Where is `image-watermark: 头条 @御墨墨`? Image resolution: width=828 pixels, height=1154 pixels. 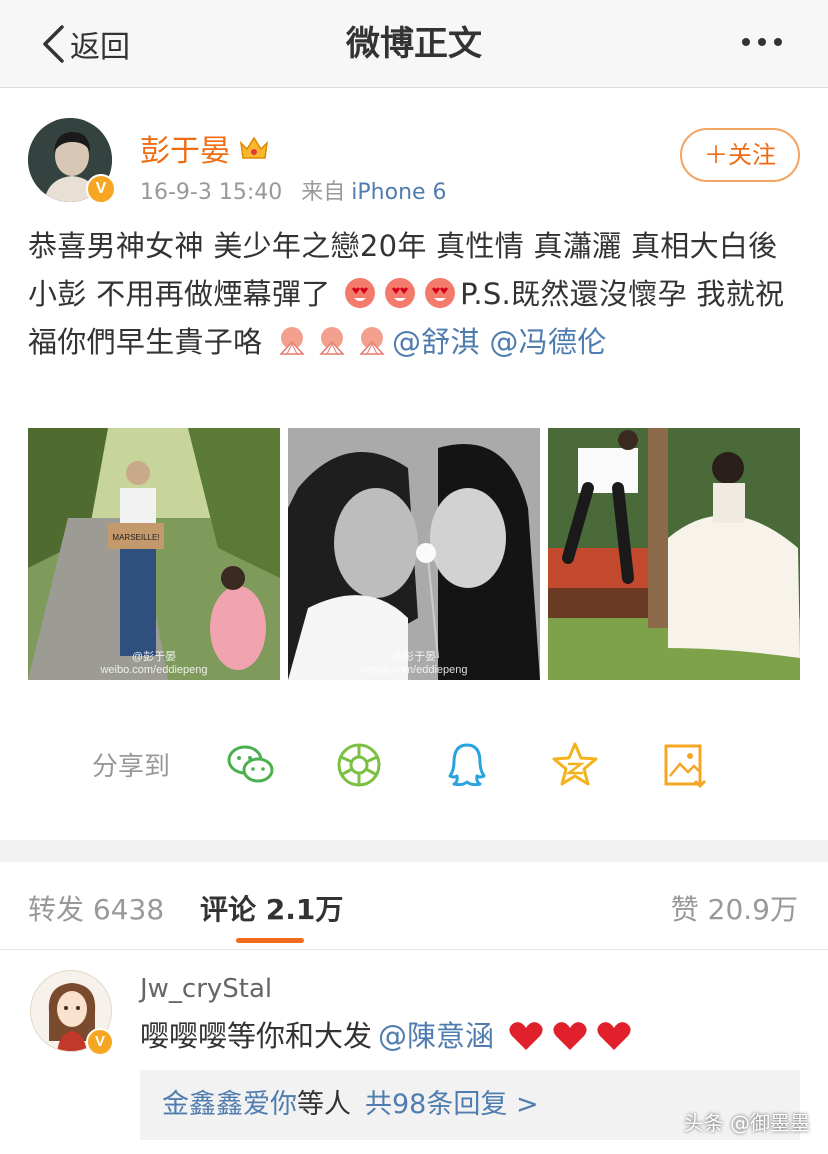
image-watermark: 头条 @御墨墨 is located at coordinates (746, 1123).